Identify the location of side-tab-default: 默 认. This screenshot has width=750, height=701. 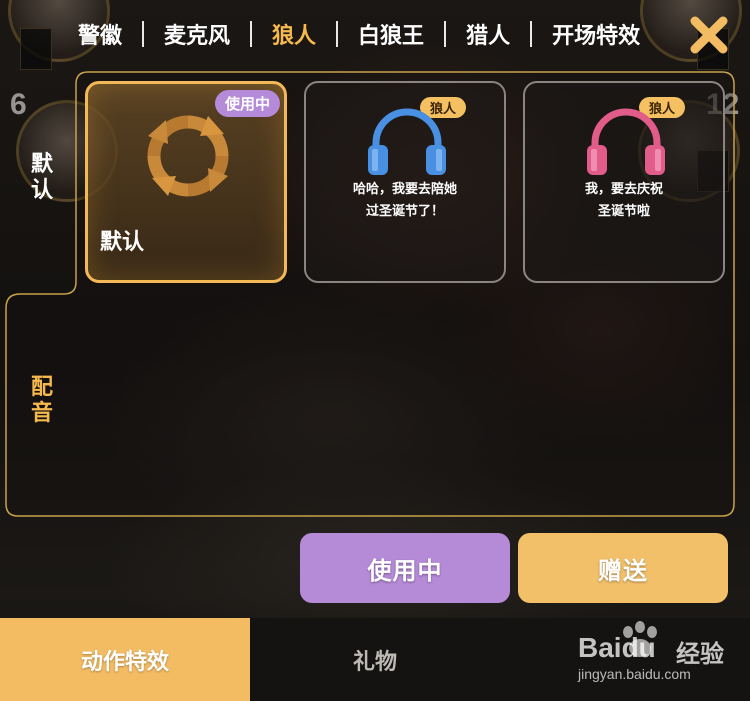
(42, 178).